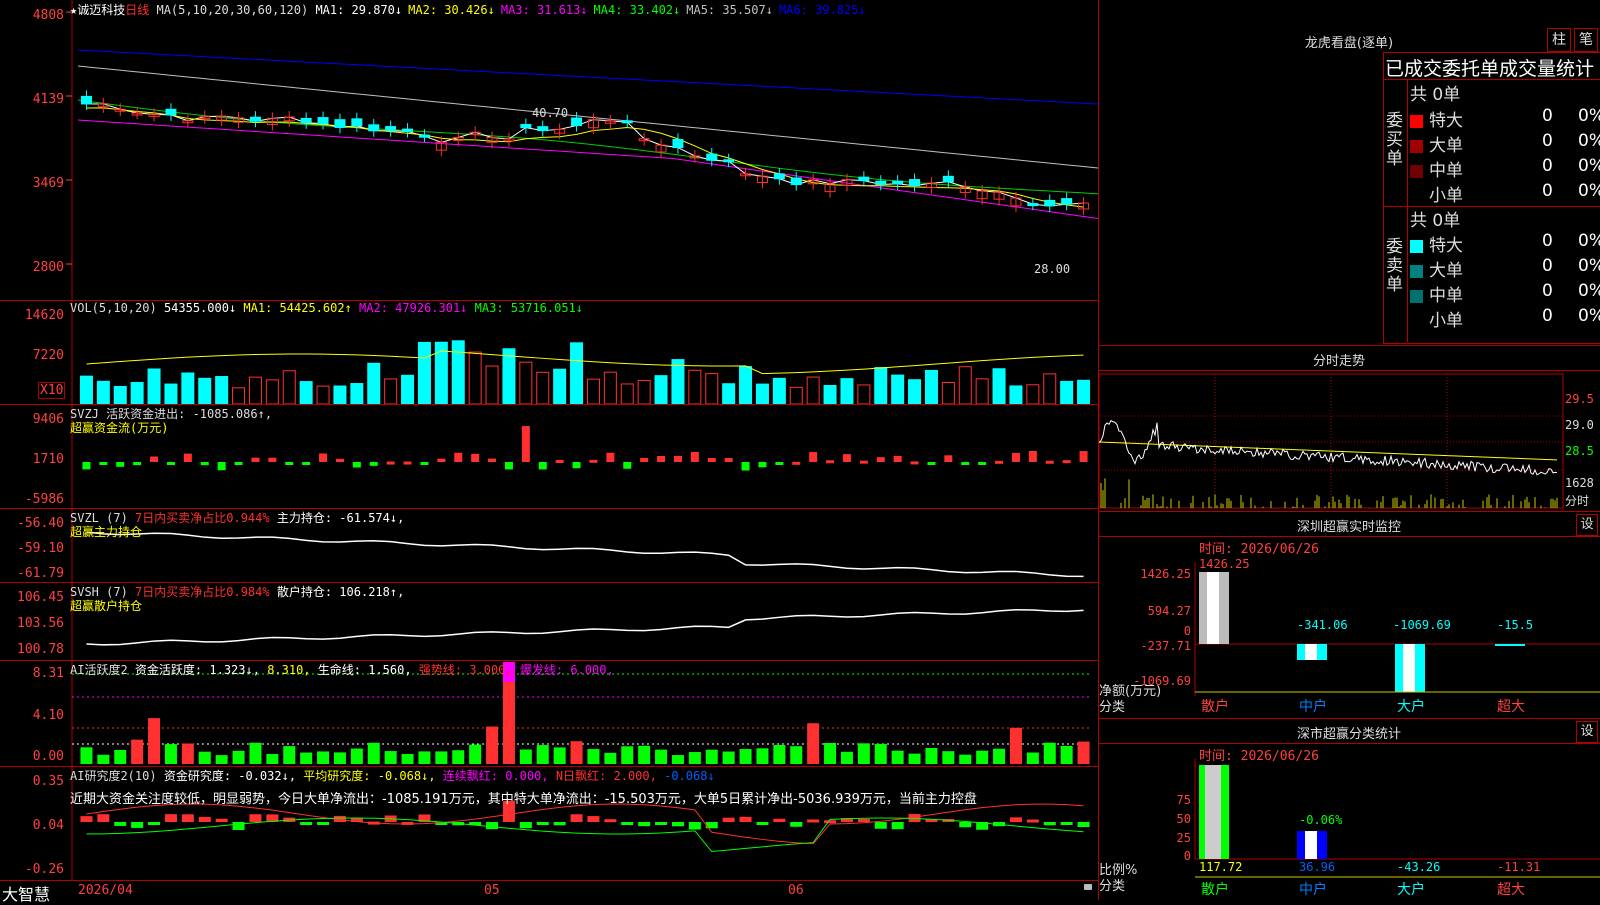  I want to click on air-c: 连续飘红: 0.000,, so click(495, 776).